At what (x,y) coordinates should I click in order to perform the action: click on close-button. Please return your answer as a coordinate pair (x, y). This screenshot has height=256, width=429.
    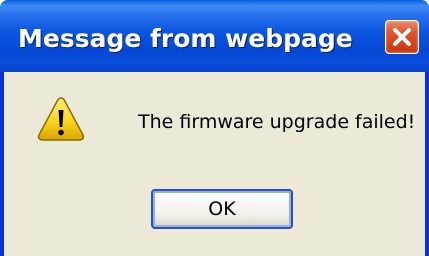
    Looking at the image, I should click on (402, 37).